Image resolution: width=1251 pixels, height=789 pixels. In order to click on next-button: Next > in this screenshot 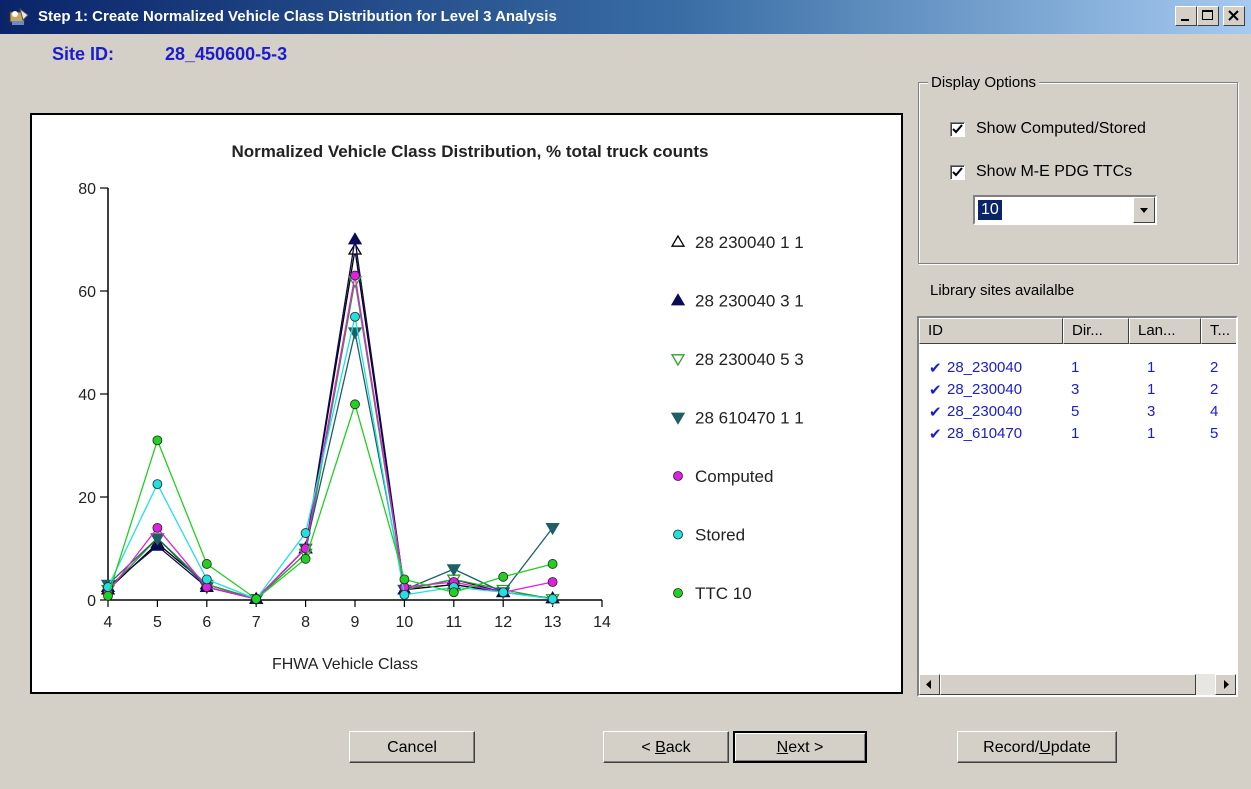, I will do `click(800, 747)`.